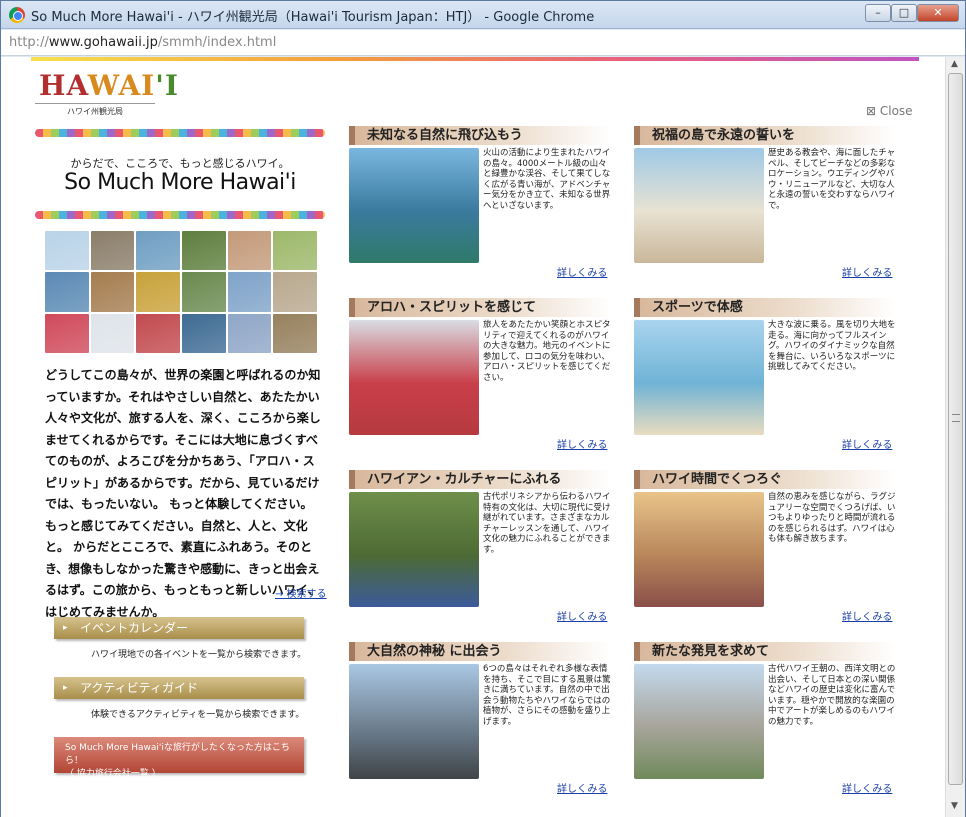 This screenshot has width=966, height=817. I want to click on tagline-japanese: からだで、こころで、もっと感じるハワイ。, so click(180, 163).